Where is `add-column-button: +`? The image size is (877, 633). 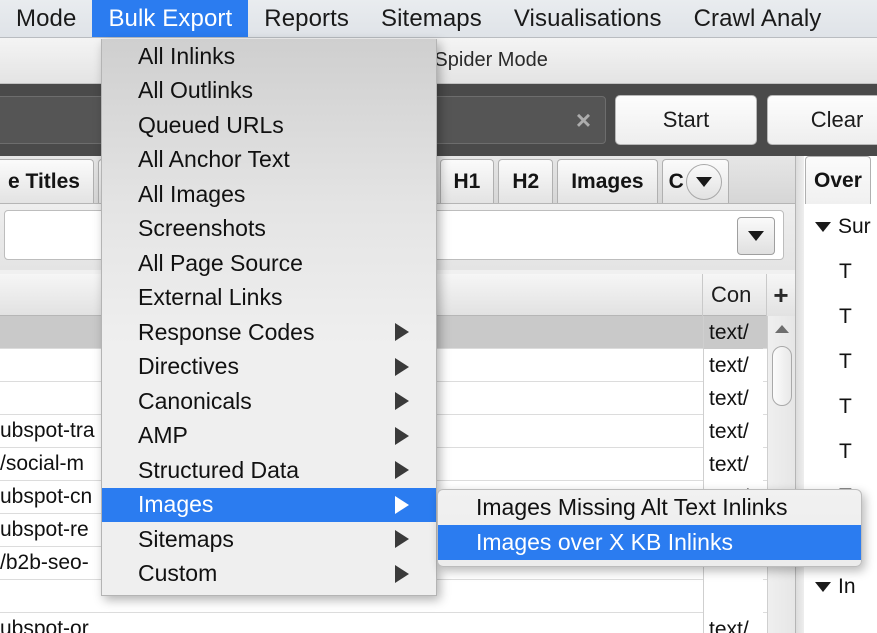 add-column-button: + is located at coordinates (781, 295).